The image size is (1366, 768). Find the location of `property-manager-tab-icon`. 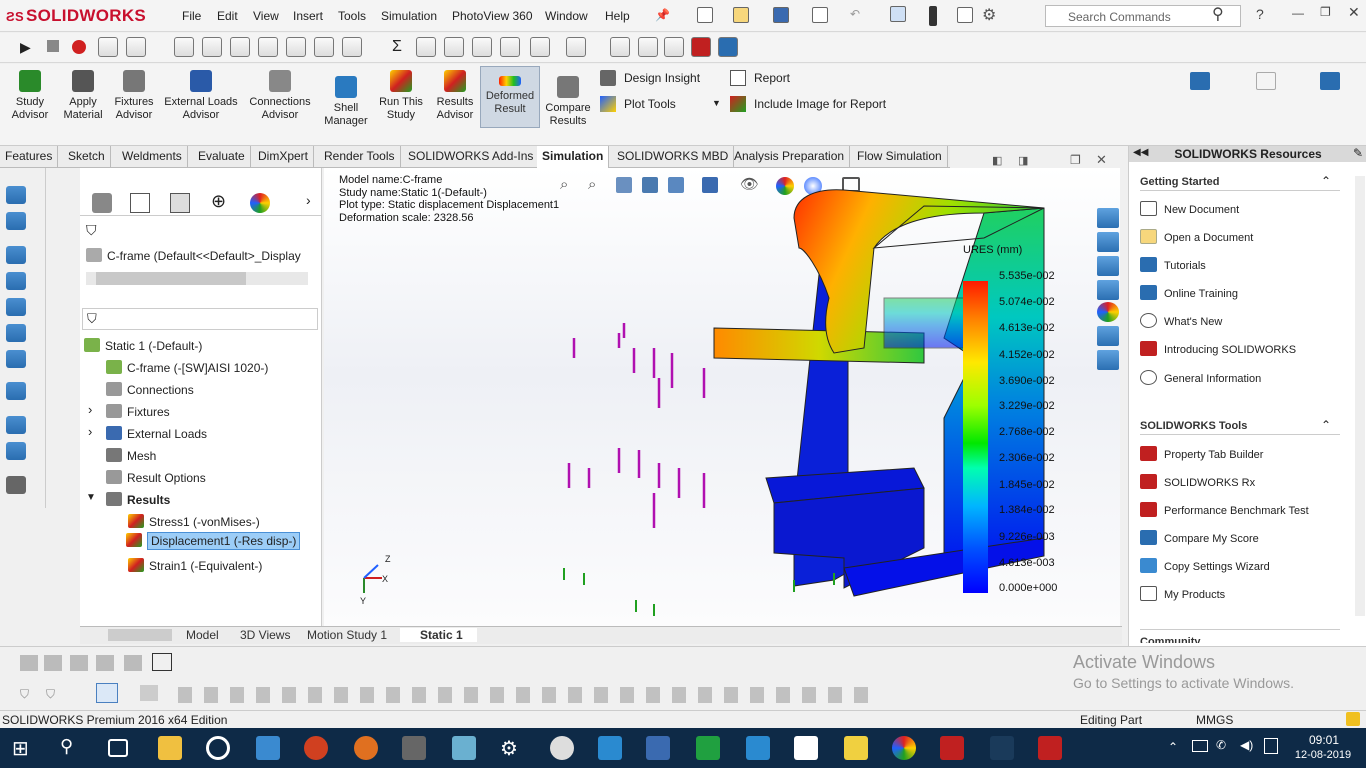

property-manager-tab-icon is located at coordinates (140, 203).